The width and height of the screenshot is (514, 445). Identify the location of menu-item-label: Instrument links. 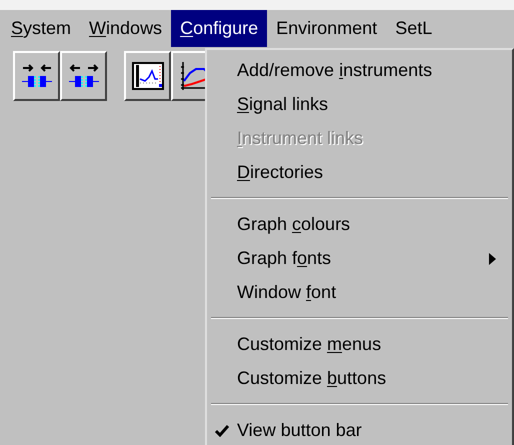
(300, 138).